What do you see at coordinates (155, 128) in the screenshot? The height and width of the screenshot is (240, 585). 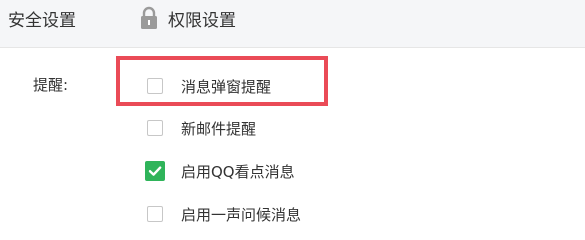 I see `new-mail-reminder-checkbox` at bounding box center [155, 128].